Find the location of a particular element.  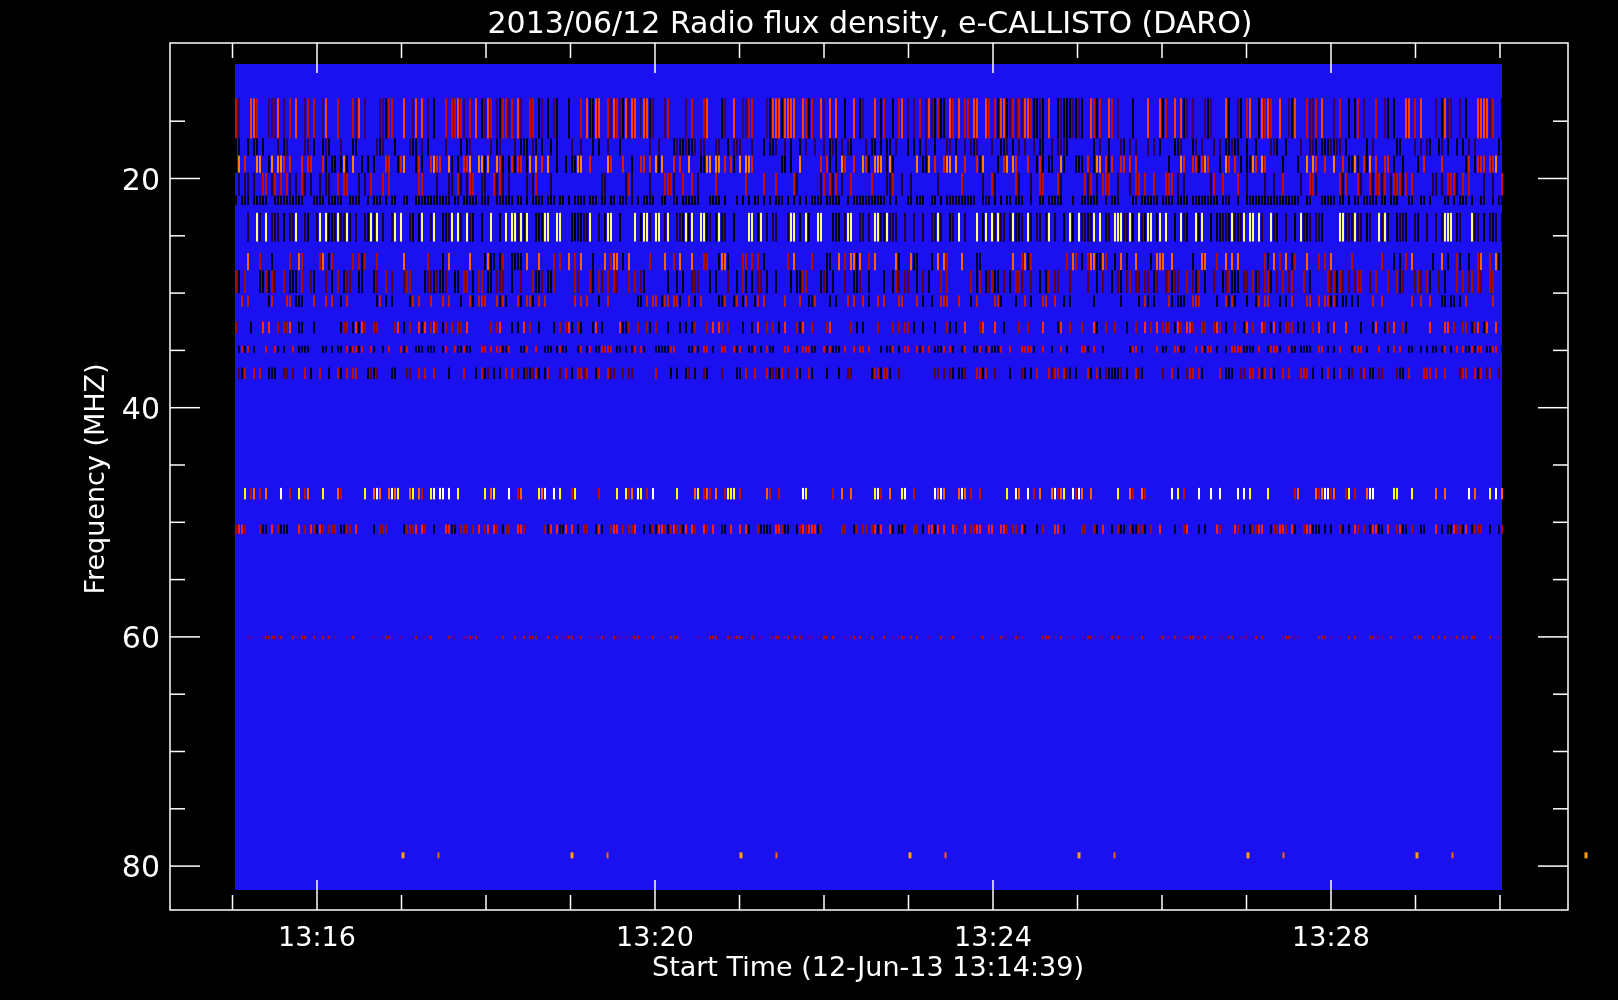

y-tick-label: 40 is located at coordinates (140, 408).